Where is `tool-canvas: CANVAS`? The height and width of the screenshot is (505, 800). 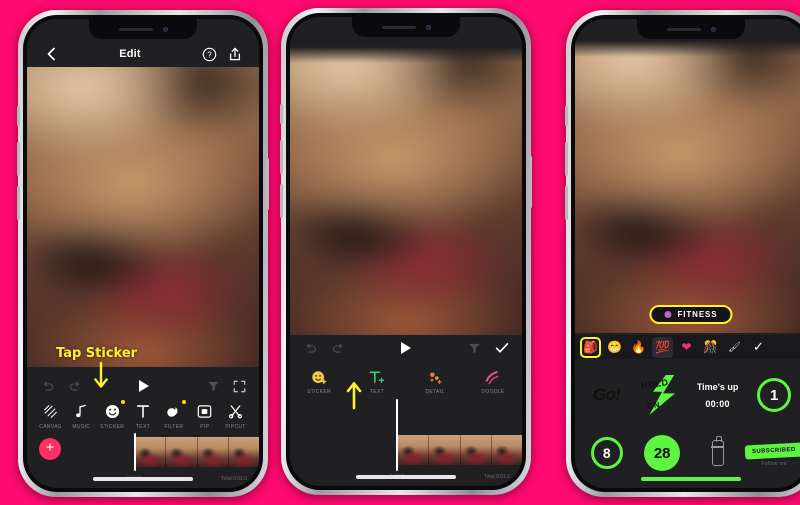
tool-canvas: CANVAS is located at coordinates (50, 415).